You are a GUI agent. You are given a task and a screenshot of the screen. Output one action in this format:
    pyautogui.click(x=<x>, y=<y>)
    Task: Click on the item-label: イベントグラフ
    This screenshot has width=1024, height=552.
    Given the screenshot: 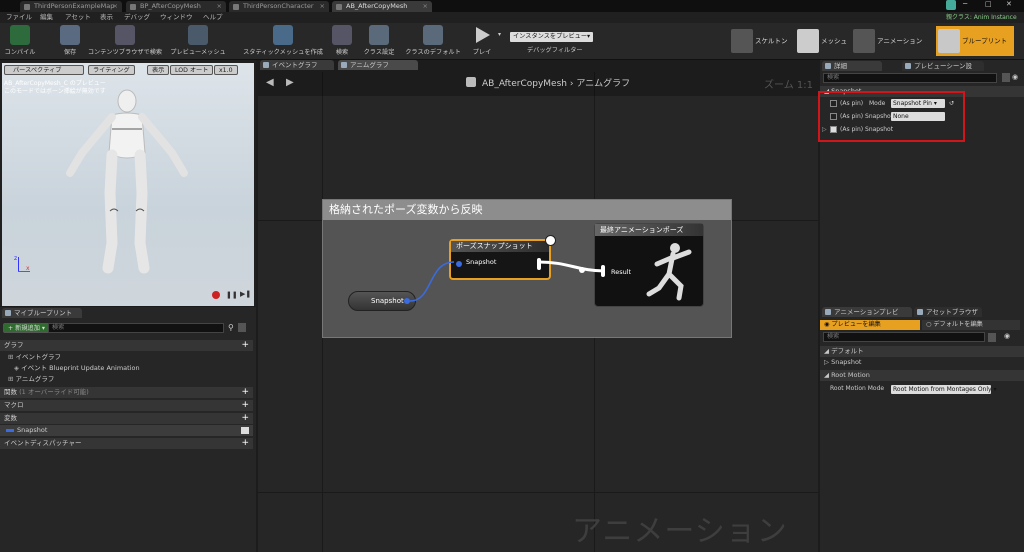 What is the action you would take?
    pyautogui.click(x=38, y=357)
    